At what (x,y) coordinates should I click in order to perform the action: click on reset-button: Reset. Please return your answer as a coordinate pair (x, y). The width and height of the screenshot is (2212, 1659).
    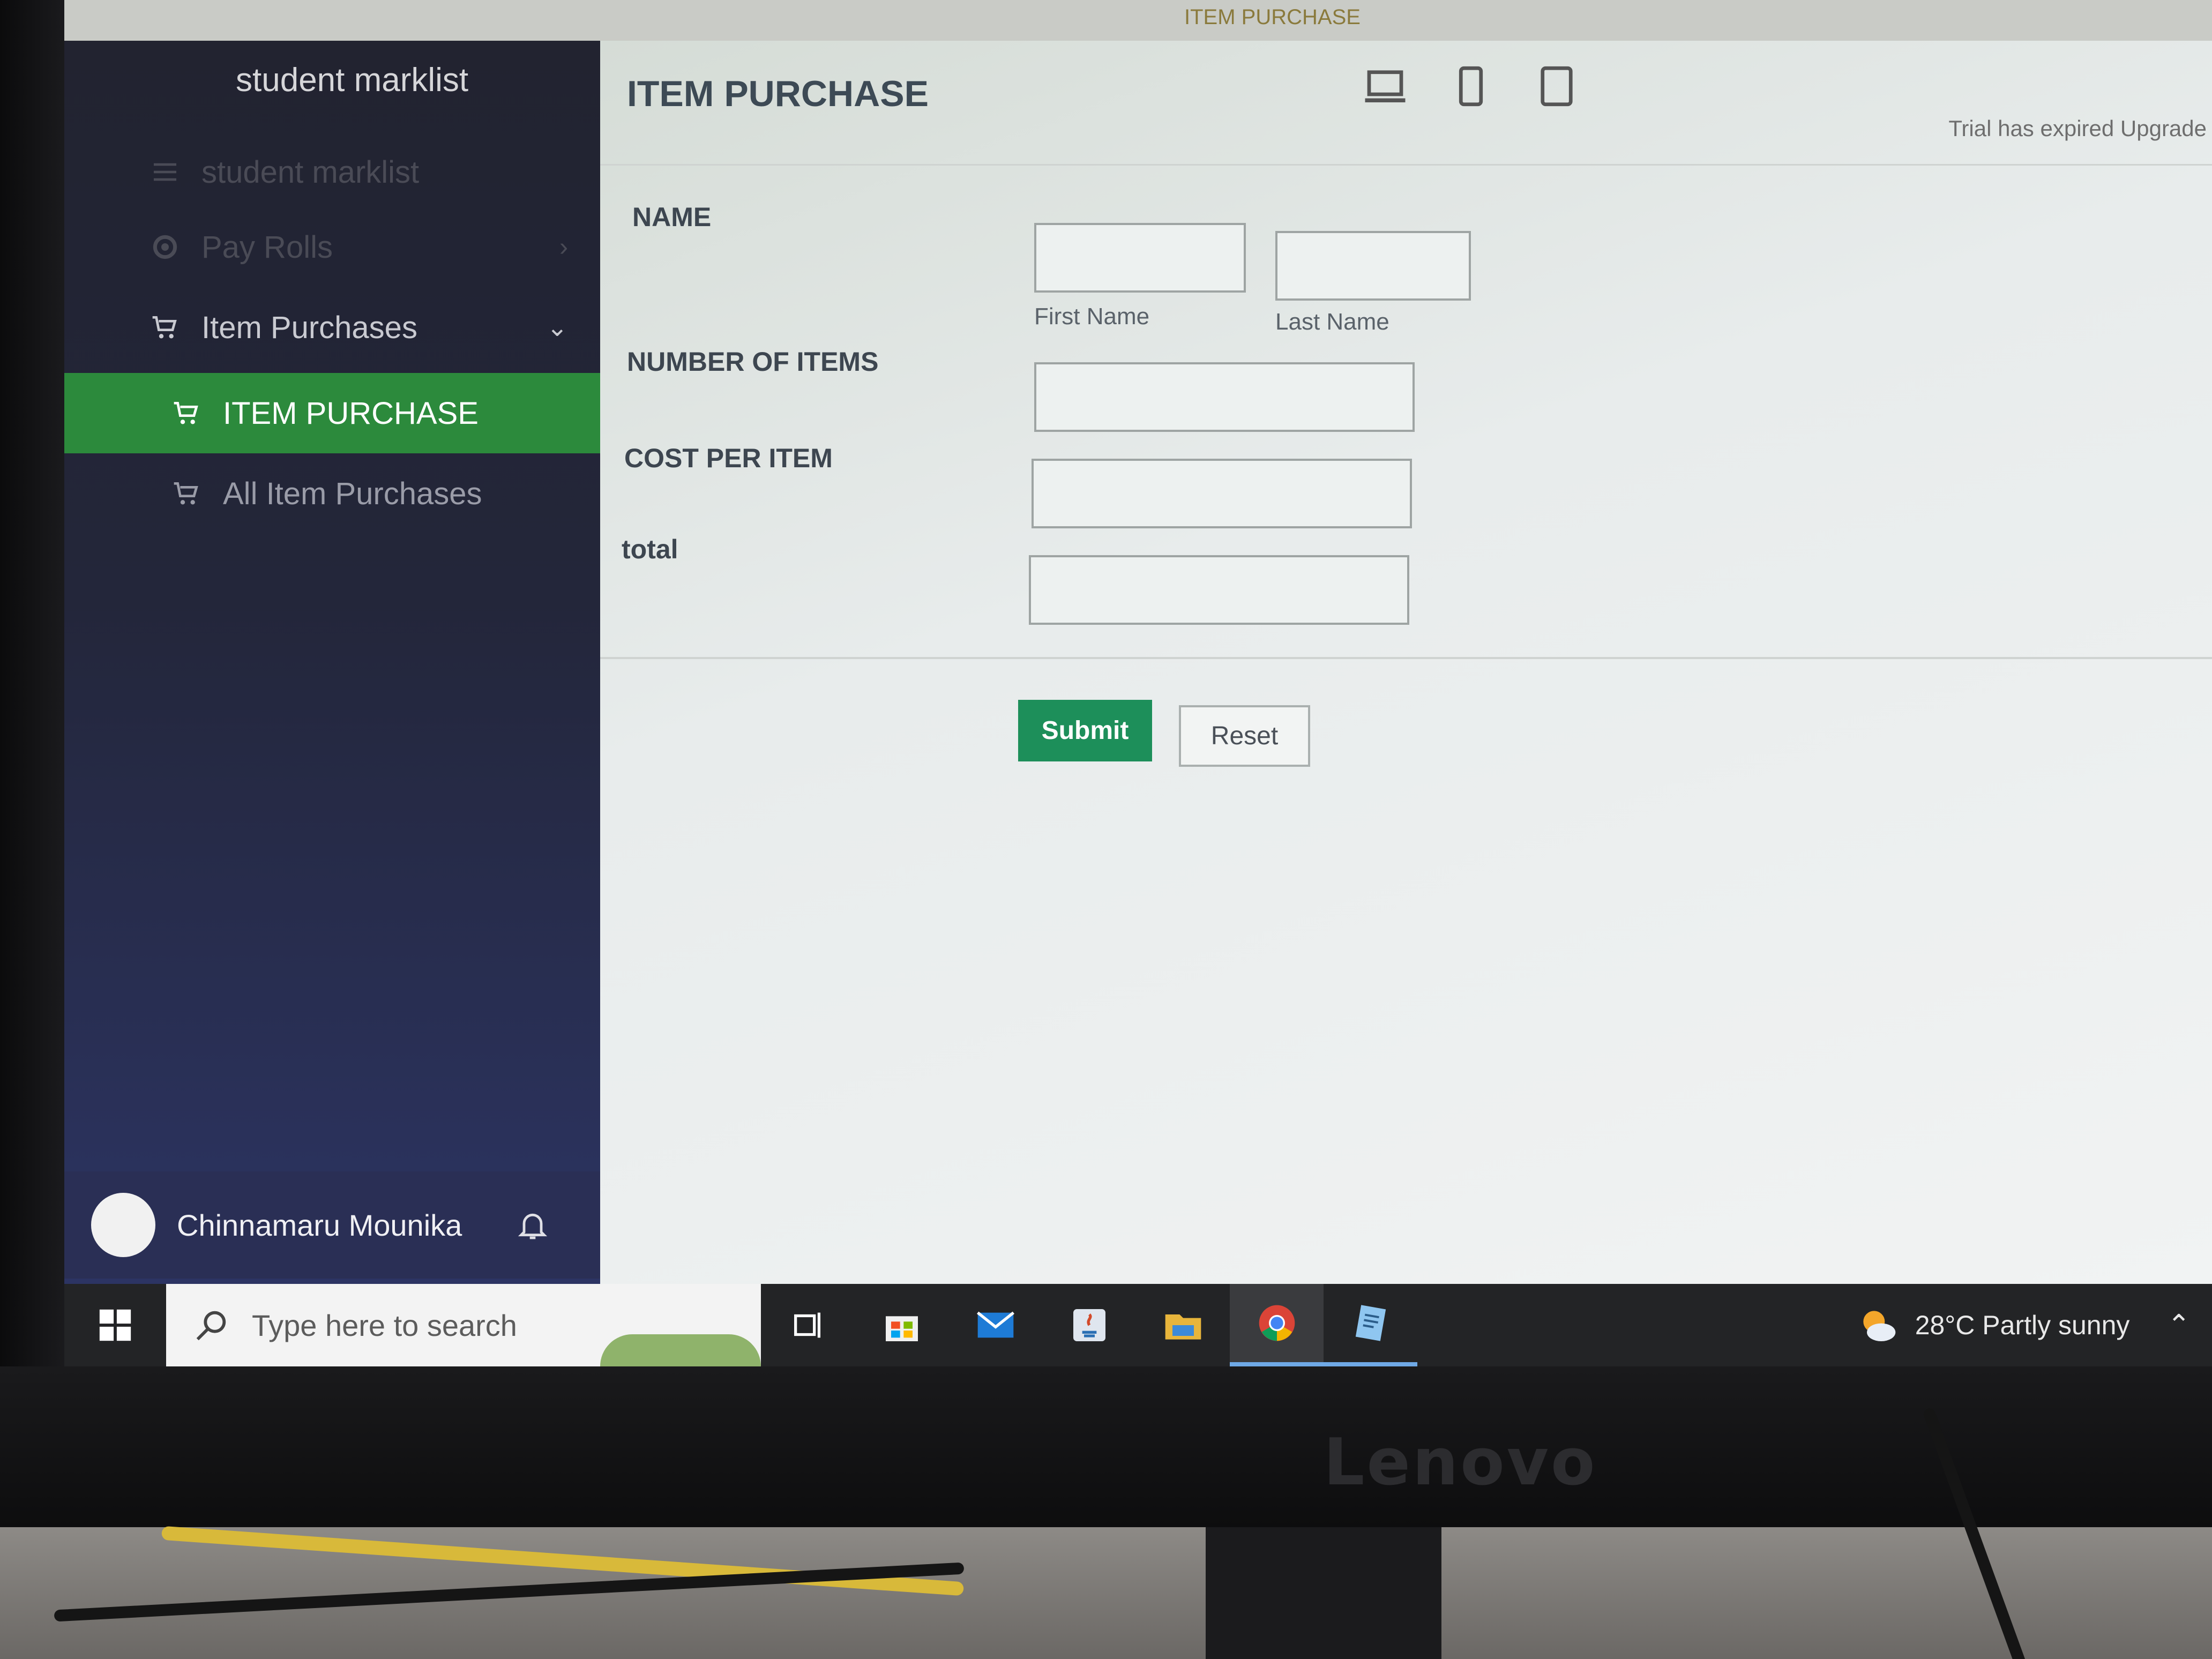
    Looking at the image, I should click on (1244, 736).